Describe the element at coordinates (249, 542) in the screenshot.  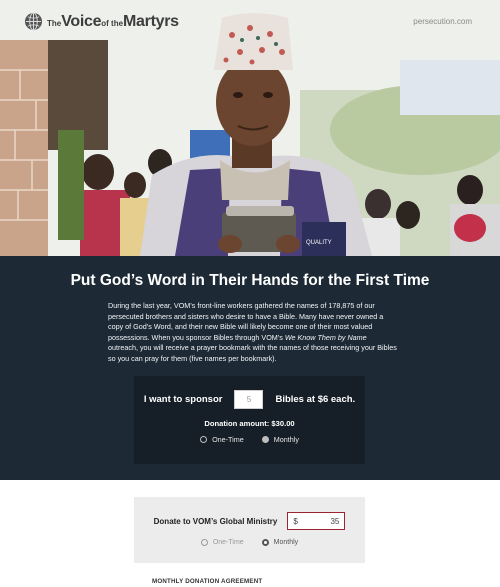
I see `ministry-frequency-group: One-Time Monthly` at that location.